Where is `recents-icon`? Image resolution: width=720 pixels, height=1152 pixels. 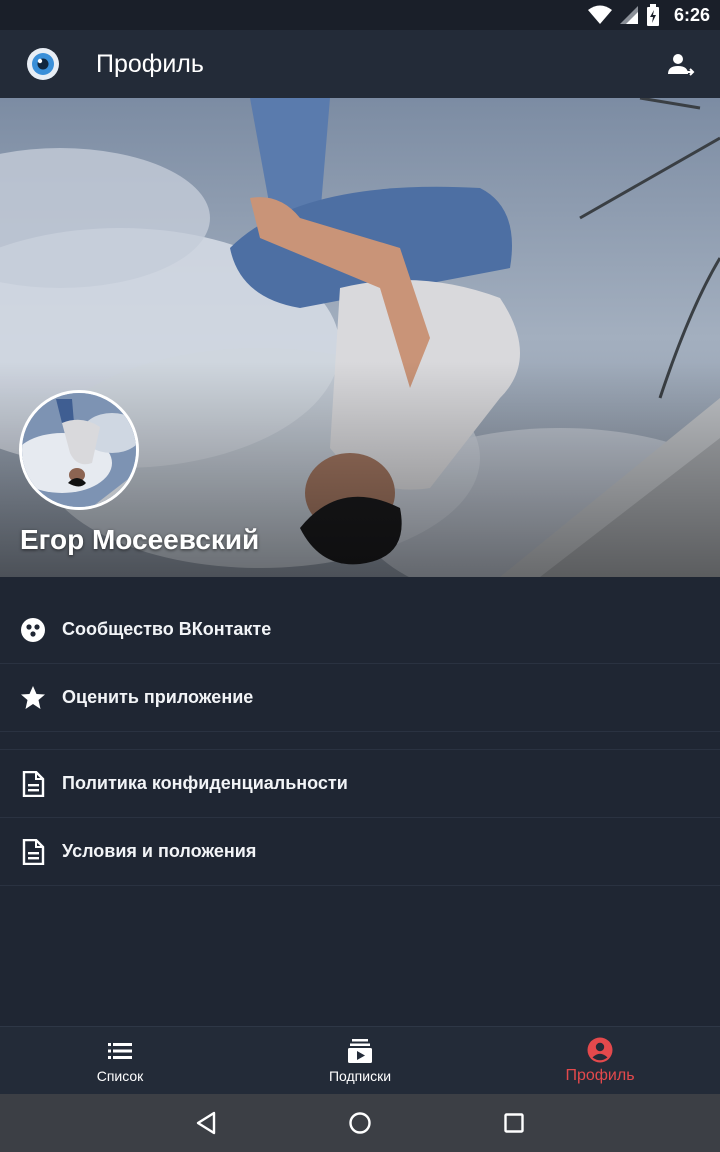
recents-icon is located at coordinates (514, 1123).